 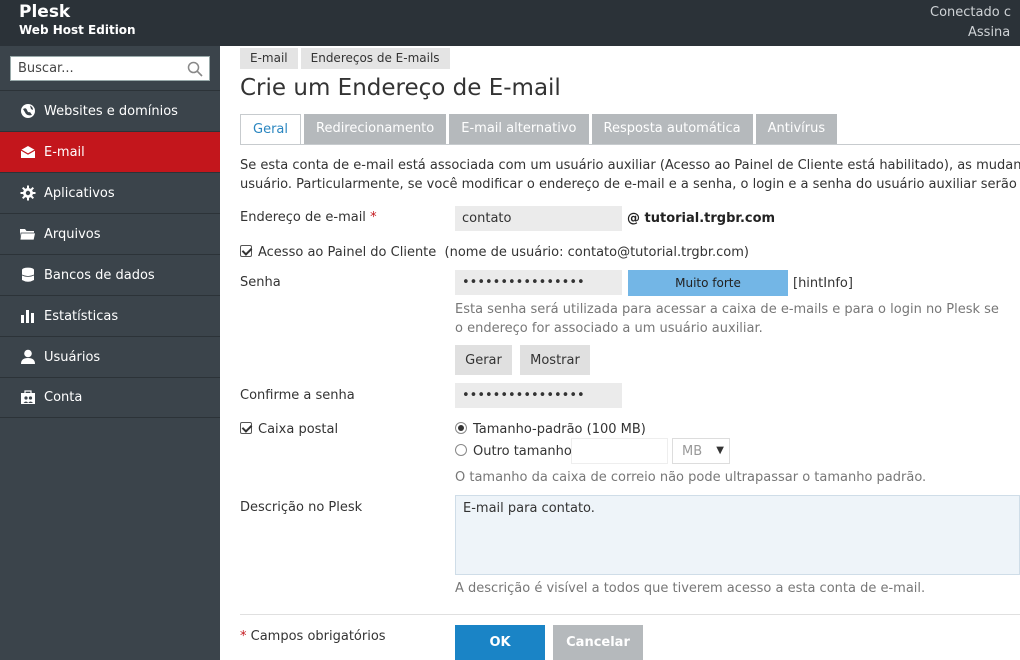 I want to click on tab-divider, so click(x=630, y=144).